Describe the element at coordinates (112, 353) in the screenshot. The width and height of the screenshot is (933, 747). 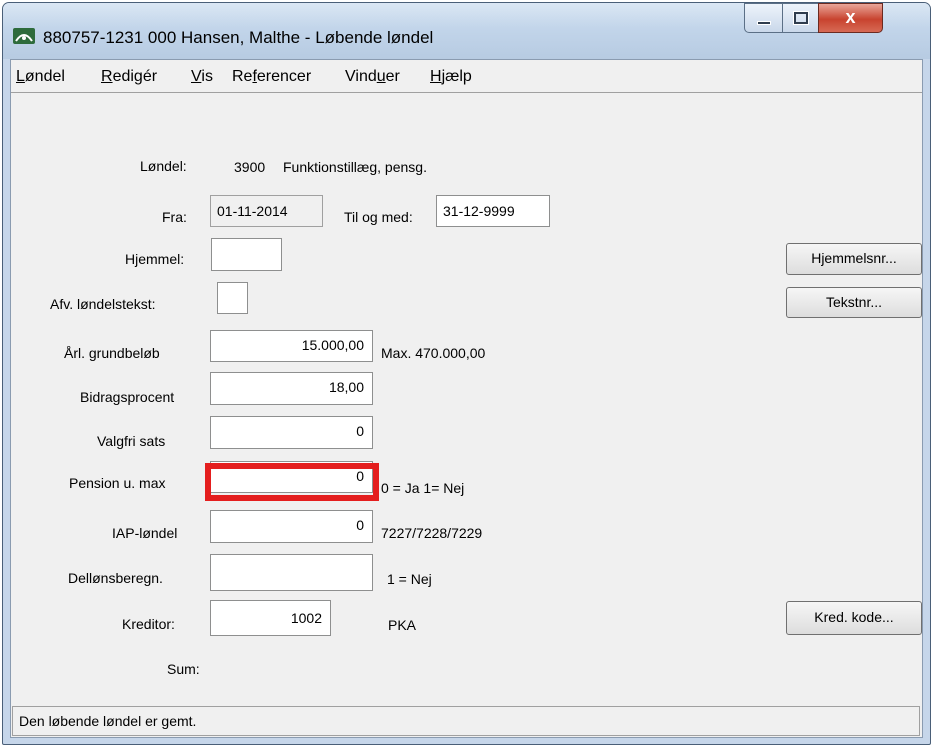
I see `grundbeloeb-label: Årl. grundbeløb` at that location.